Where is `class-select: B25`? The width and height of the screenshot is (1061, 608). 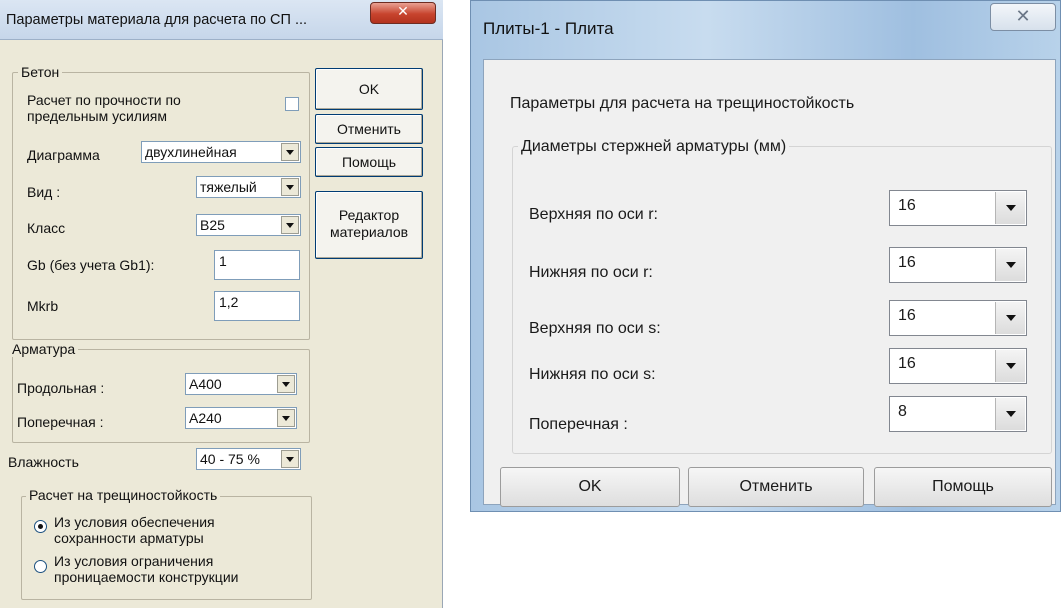
class-select: B25 is located at coordinates (248, 225).